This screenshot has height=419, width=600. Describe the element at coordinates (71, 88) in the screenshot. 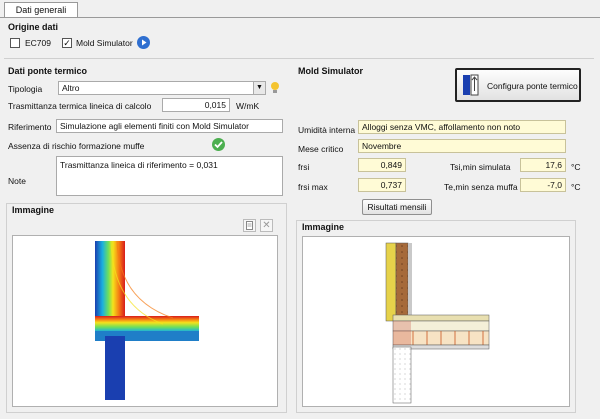

I see `tipologia-value: Altro` at that location.